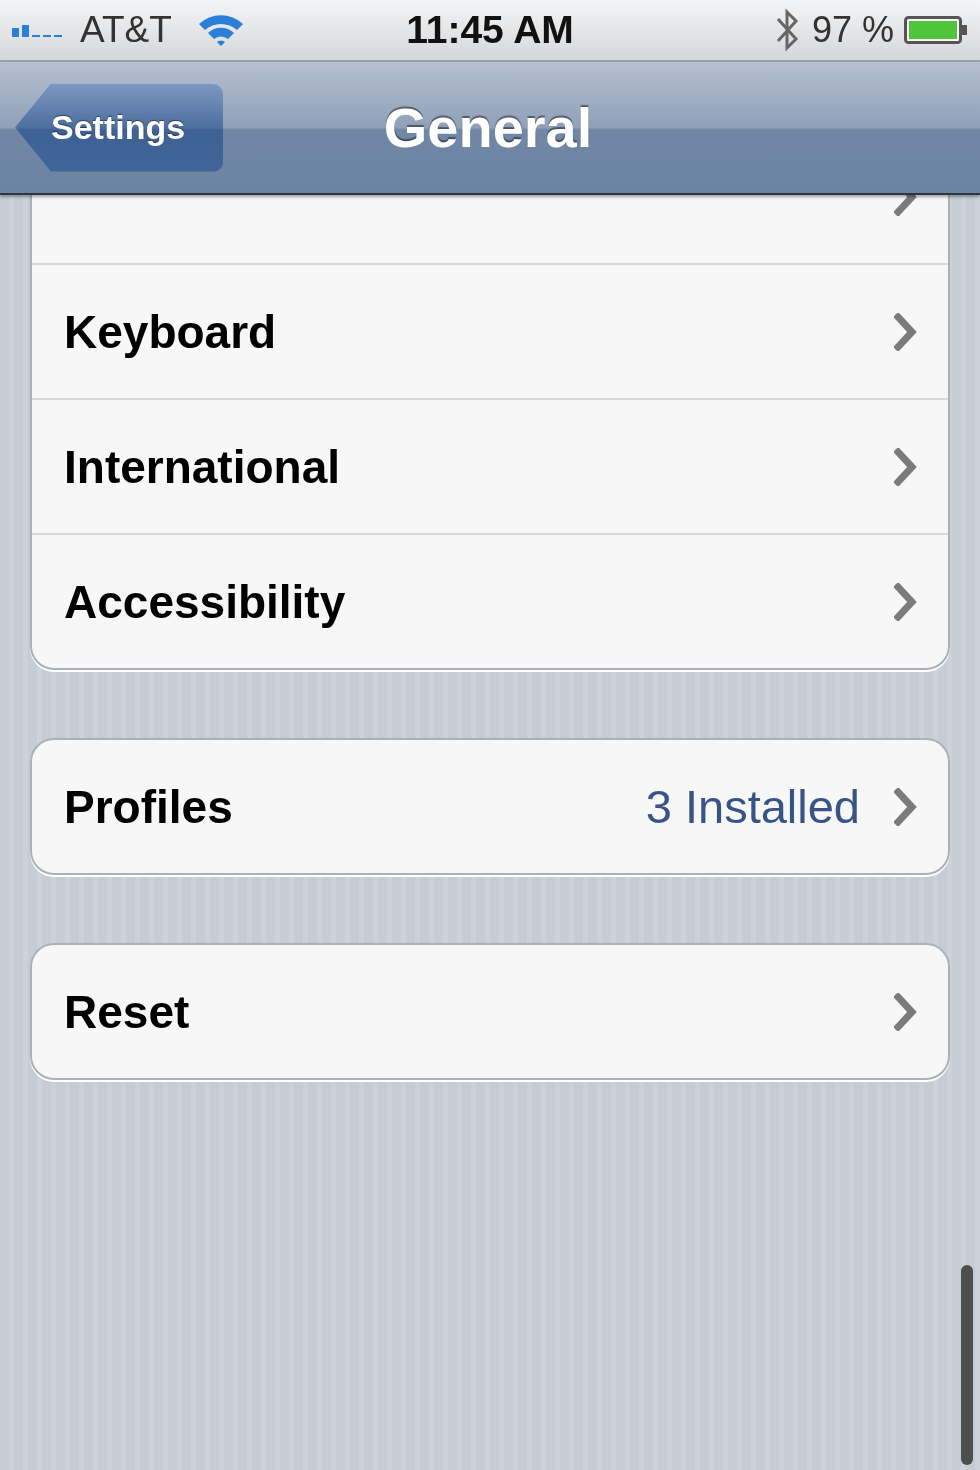 This screenshot has width=980, height=1470. What do you see at coordinates (490, 600) in the screenshot?
I see `settings-row: Accessibility` at bounding box center [490, 600].